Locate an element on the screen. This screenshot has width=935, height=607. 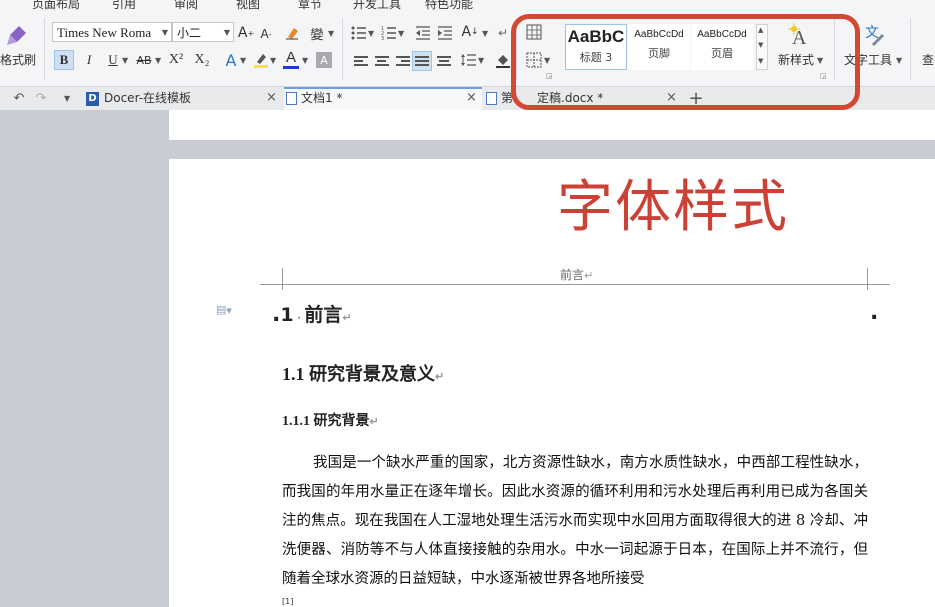
italic-button: I is located at coordinates (89, 60).